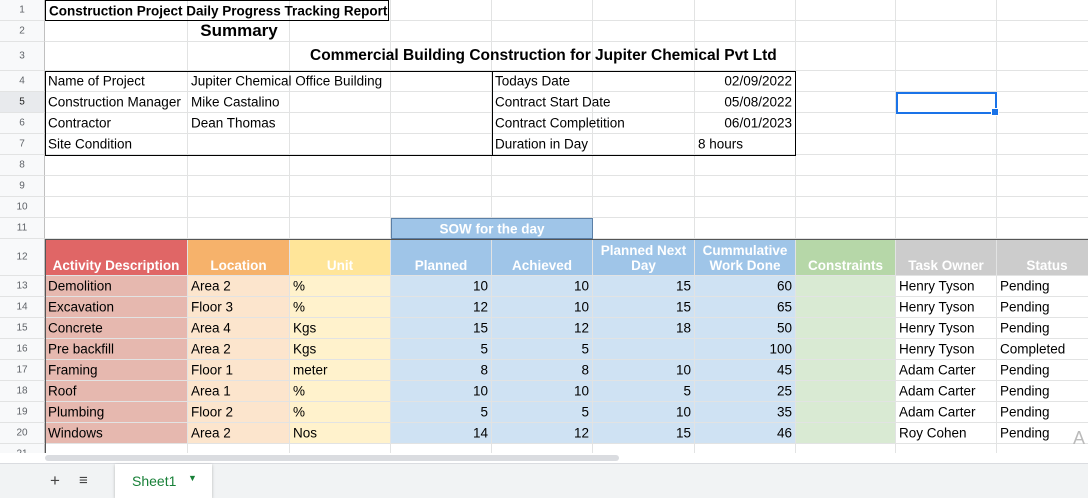  What do you see at coordinates (745, 328) in the screenshot?
I see `table-cell-cum: 50` at bounding box center [745, 328].